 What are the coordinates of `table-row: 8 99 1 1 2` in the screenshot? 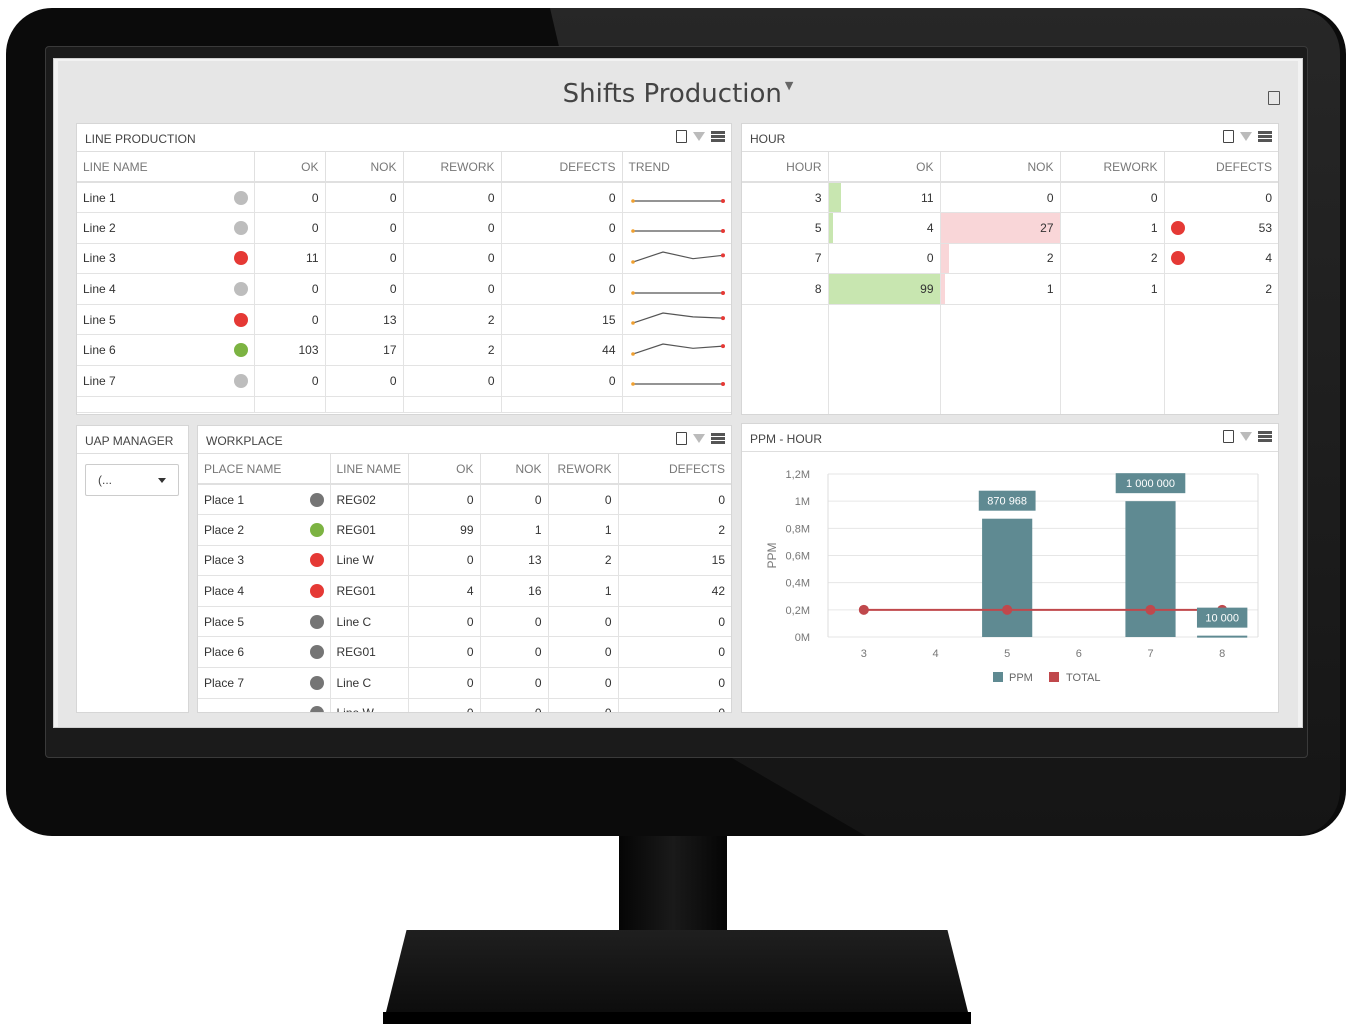 It's located at (1010, 289).